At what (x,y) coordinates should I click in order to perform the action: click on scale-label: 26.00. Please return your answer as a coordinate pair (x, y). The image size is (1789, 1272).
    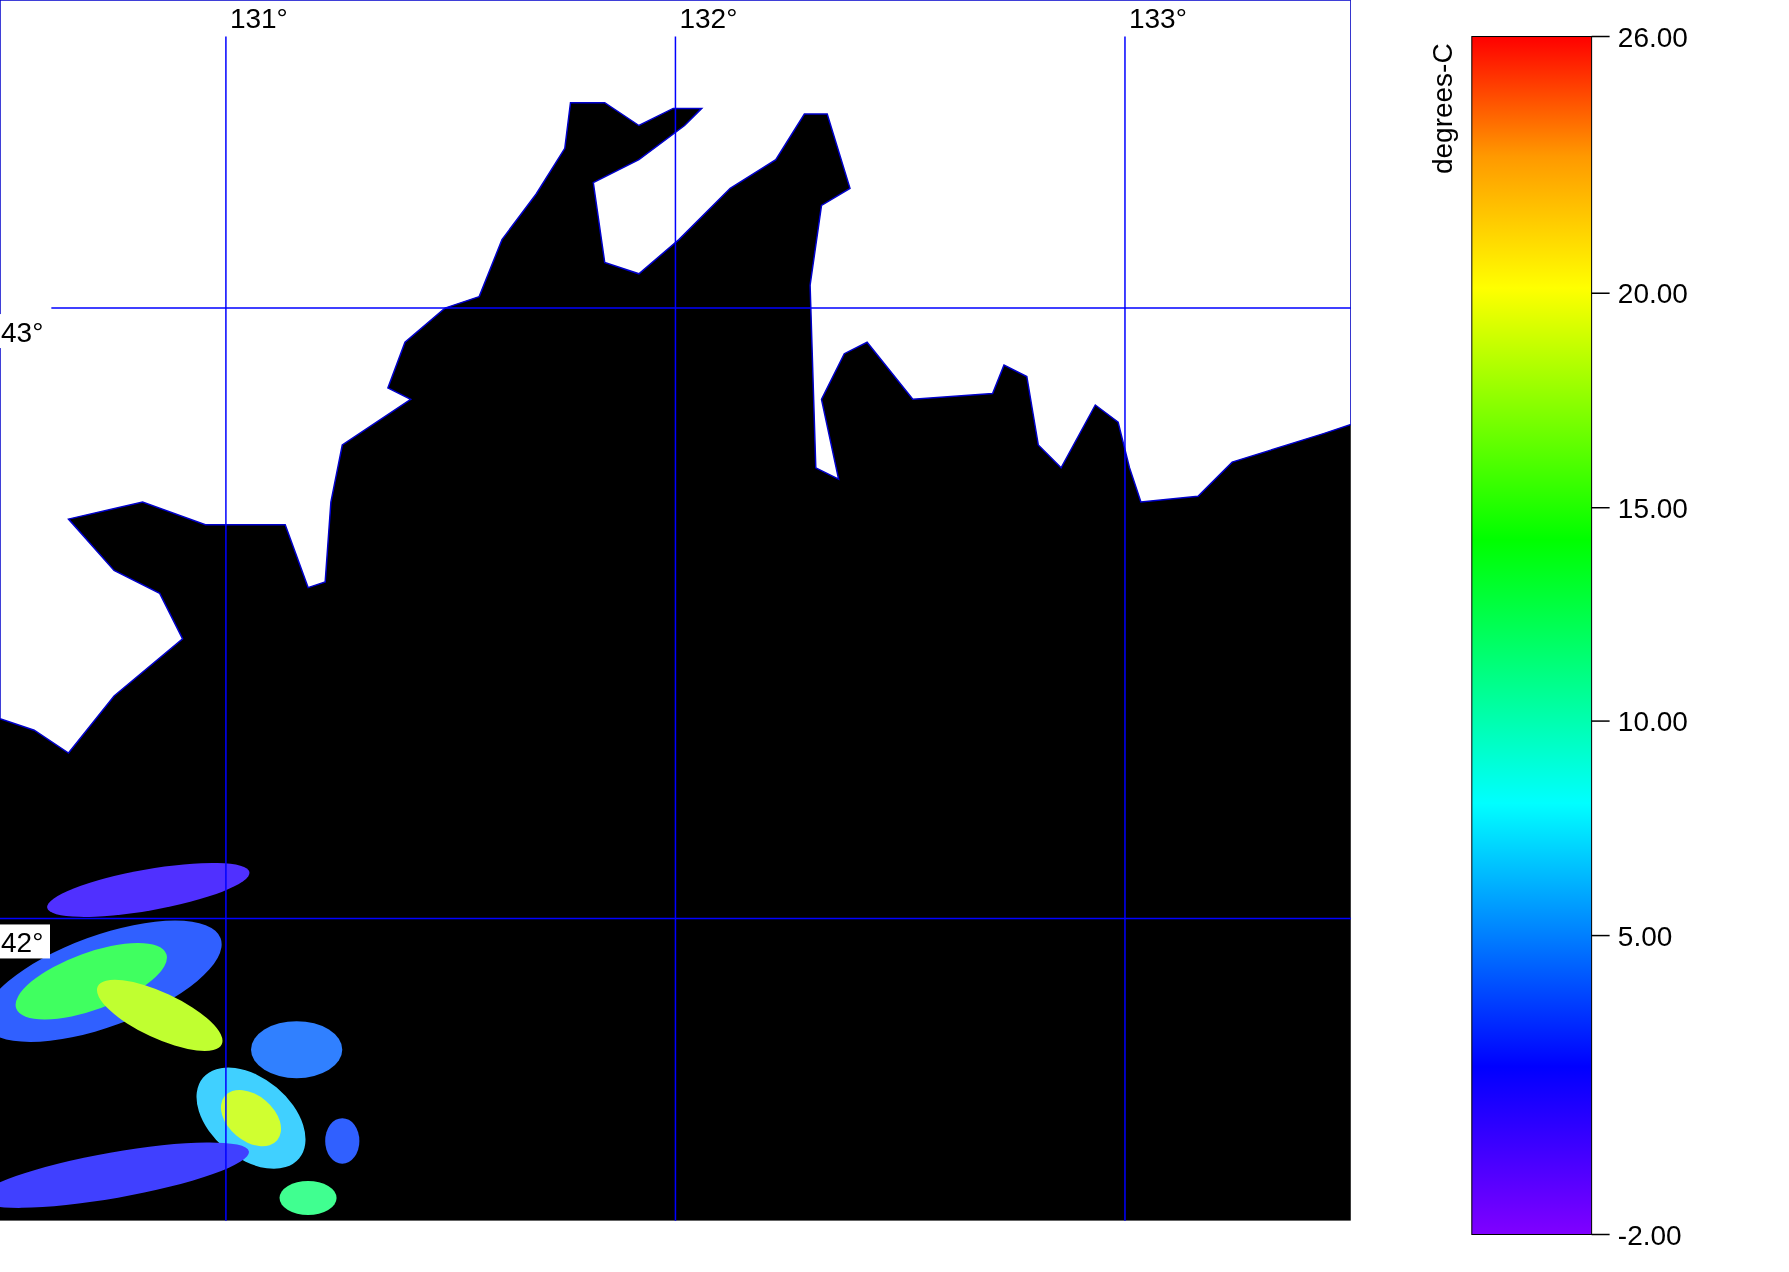
    Looking at the image, I should click on (1652, 37).